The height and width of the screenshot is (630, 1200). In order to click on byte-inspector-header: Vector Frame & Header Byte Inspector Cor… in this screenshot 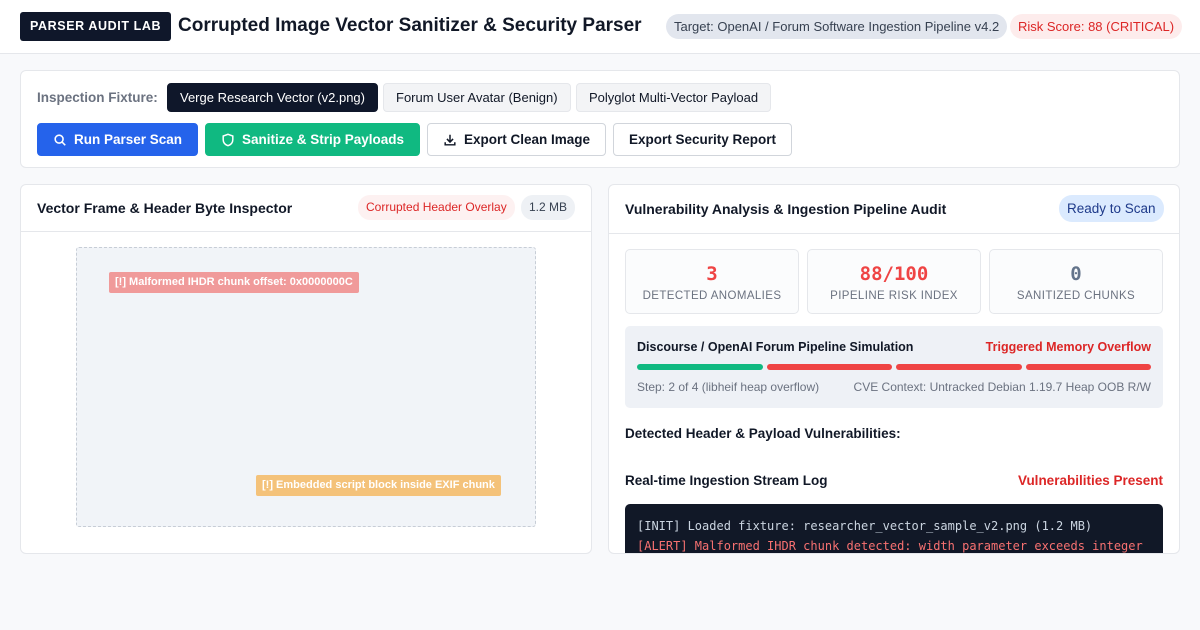, I will do `click(306, 208)`.